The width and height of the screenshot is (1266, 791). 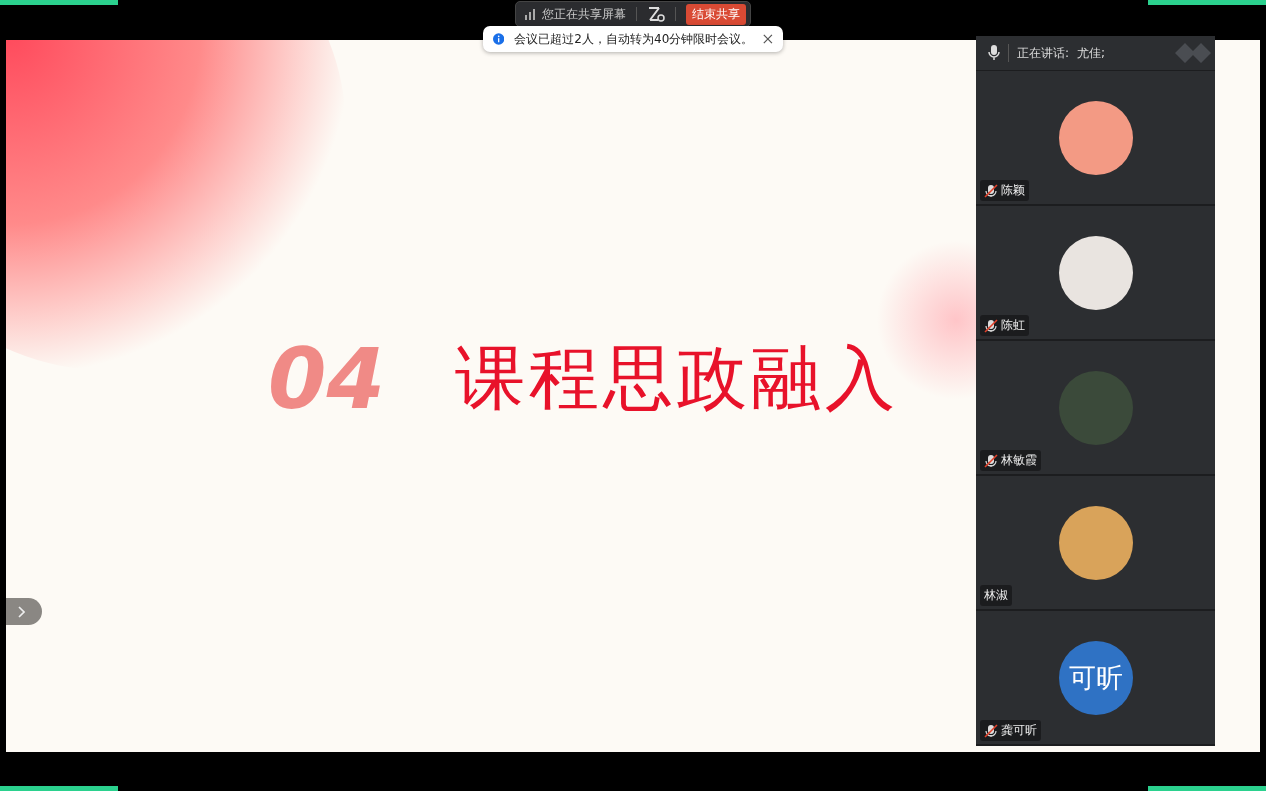 What do you see at coordinates (676, 378) in the screenshot?
I see `slide-title: 课程思政融入` at bounding box center [676, 378].